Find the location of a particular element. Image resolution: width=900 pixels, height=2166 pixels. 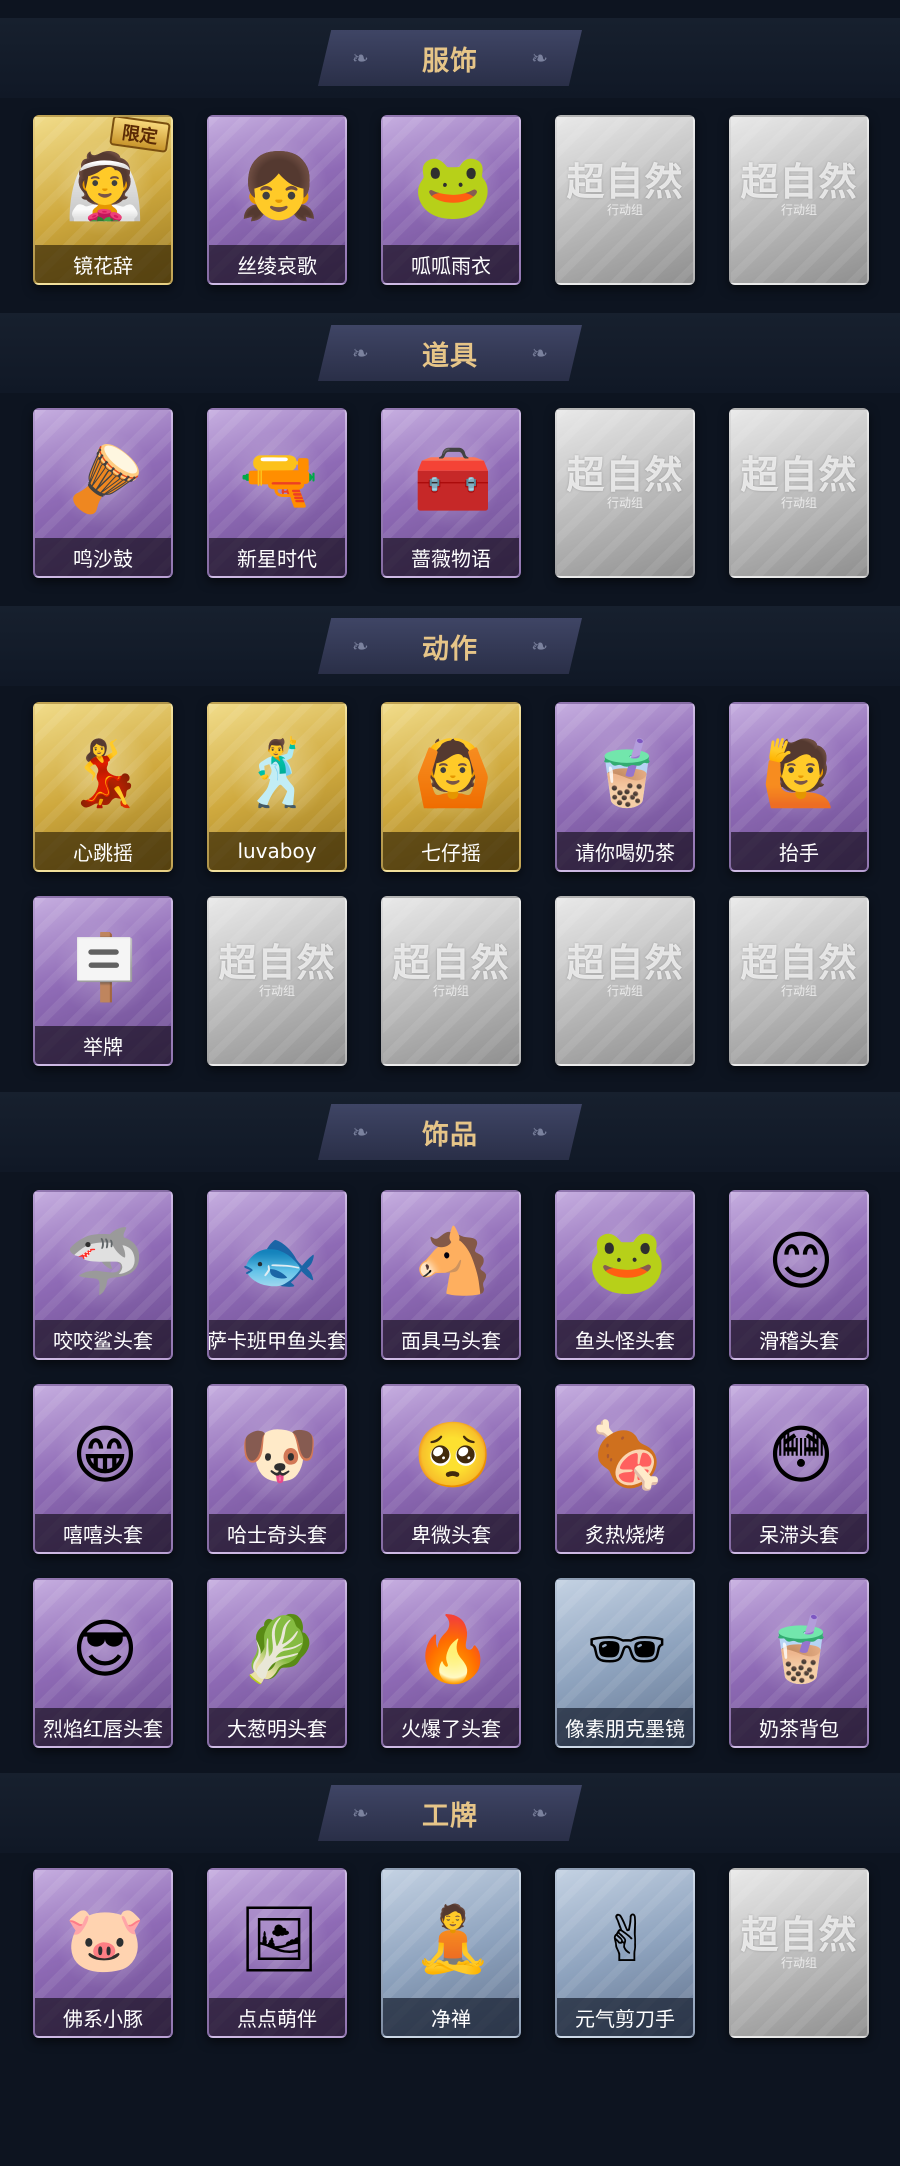

reward-item-icon: 🪧 is located at coordinates (105, 968).